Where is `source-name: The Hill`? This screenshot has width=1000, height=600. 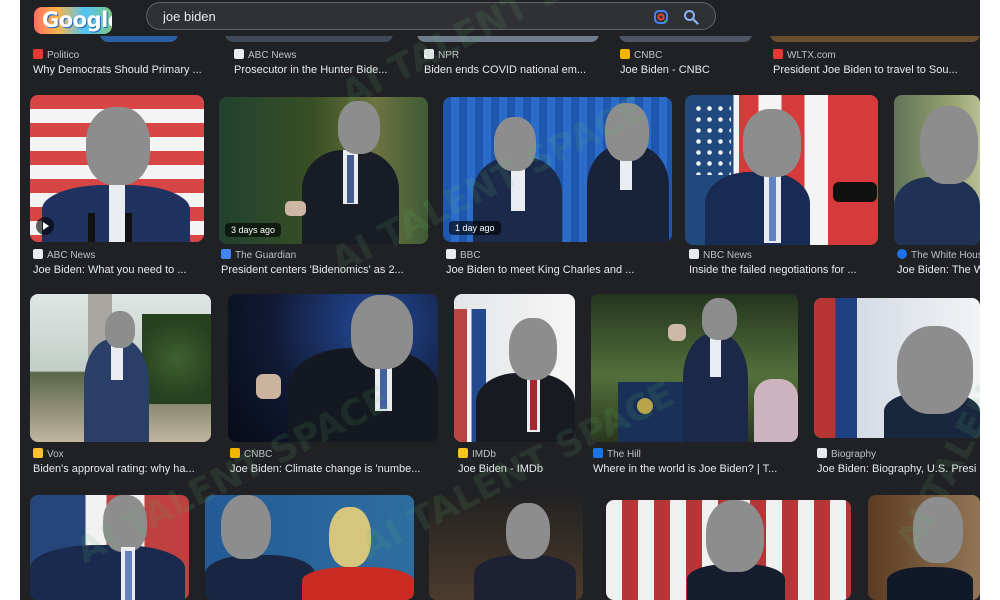
source-name: The Hill is located at coordinates (624, 454).